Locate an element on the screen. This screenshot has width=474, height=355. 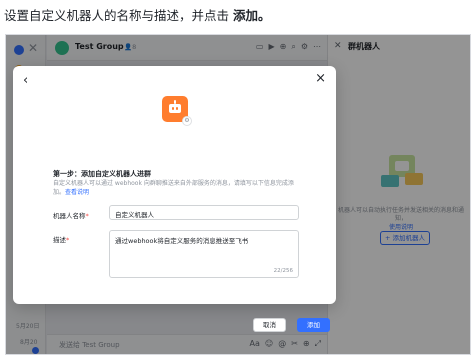
add-button: 添加 is located at coordinates (313, 325).